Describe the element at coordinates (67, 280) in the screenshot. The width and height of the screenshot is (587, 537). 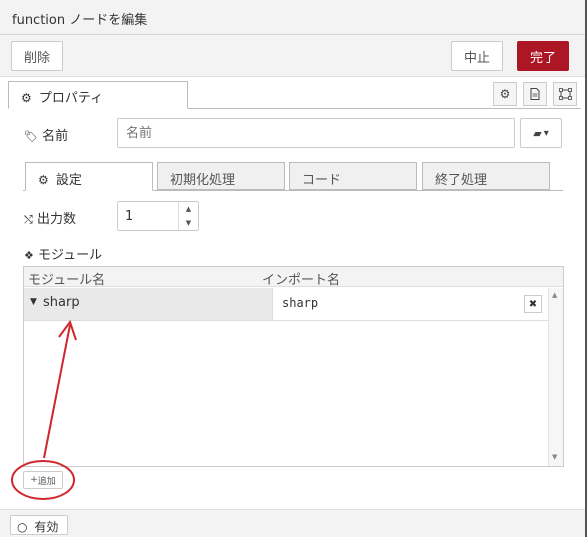
I see `column-header-module: モジュール名` at that location.